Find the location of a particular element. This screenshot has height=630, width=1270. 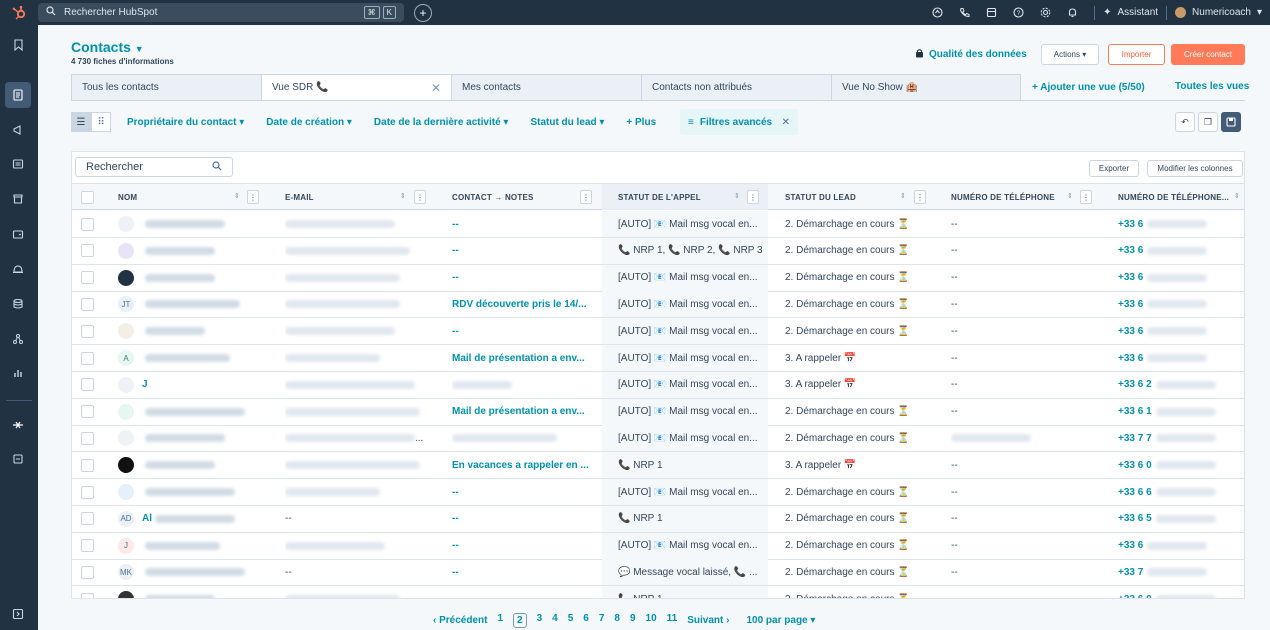

mobile-number: +33 6 2 is located at coordinates (1181, 385).